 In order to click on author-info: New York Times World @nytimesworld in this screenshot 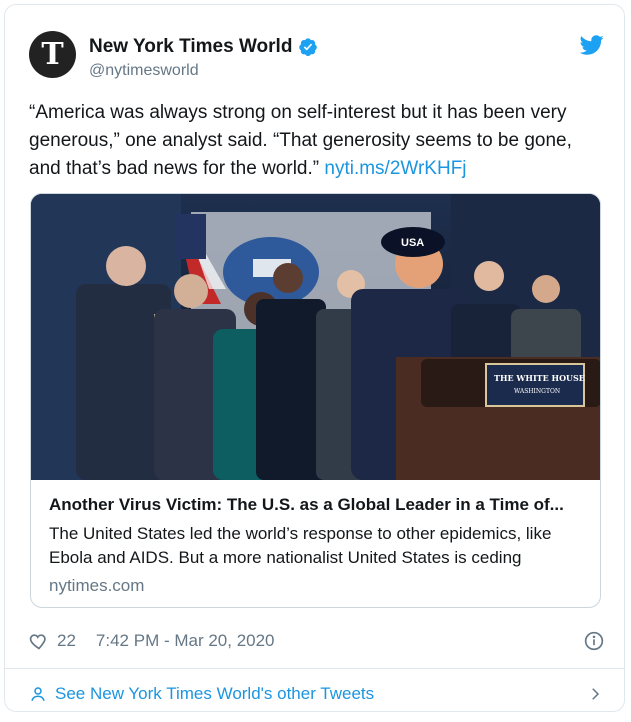, I will do `click(203, 58)`.